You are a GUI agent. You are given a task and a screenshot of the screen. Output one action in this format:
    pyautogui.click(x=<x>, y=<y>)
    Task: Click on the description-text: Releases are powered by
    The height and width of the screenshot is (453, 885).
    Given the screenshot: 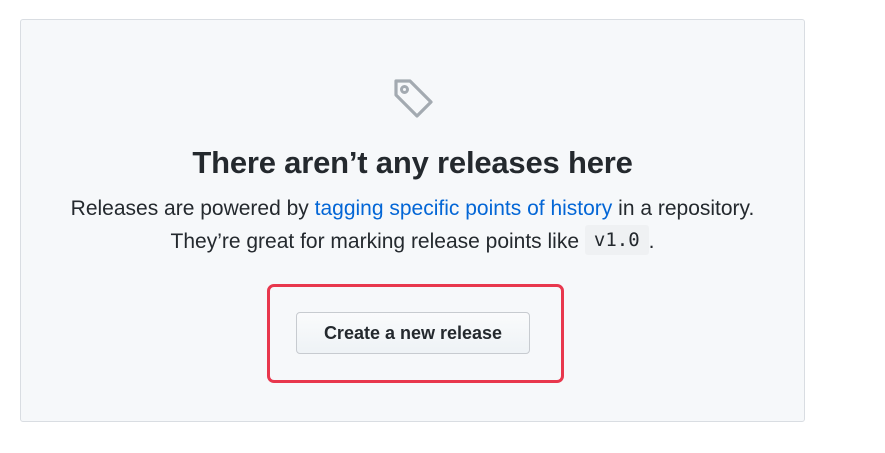 What is the action you would take?
    pyautogui.click(x=192, y=208)
    